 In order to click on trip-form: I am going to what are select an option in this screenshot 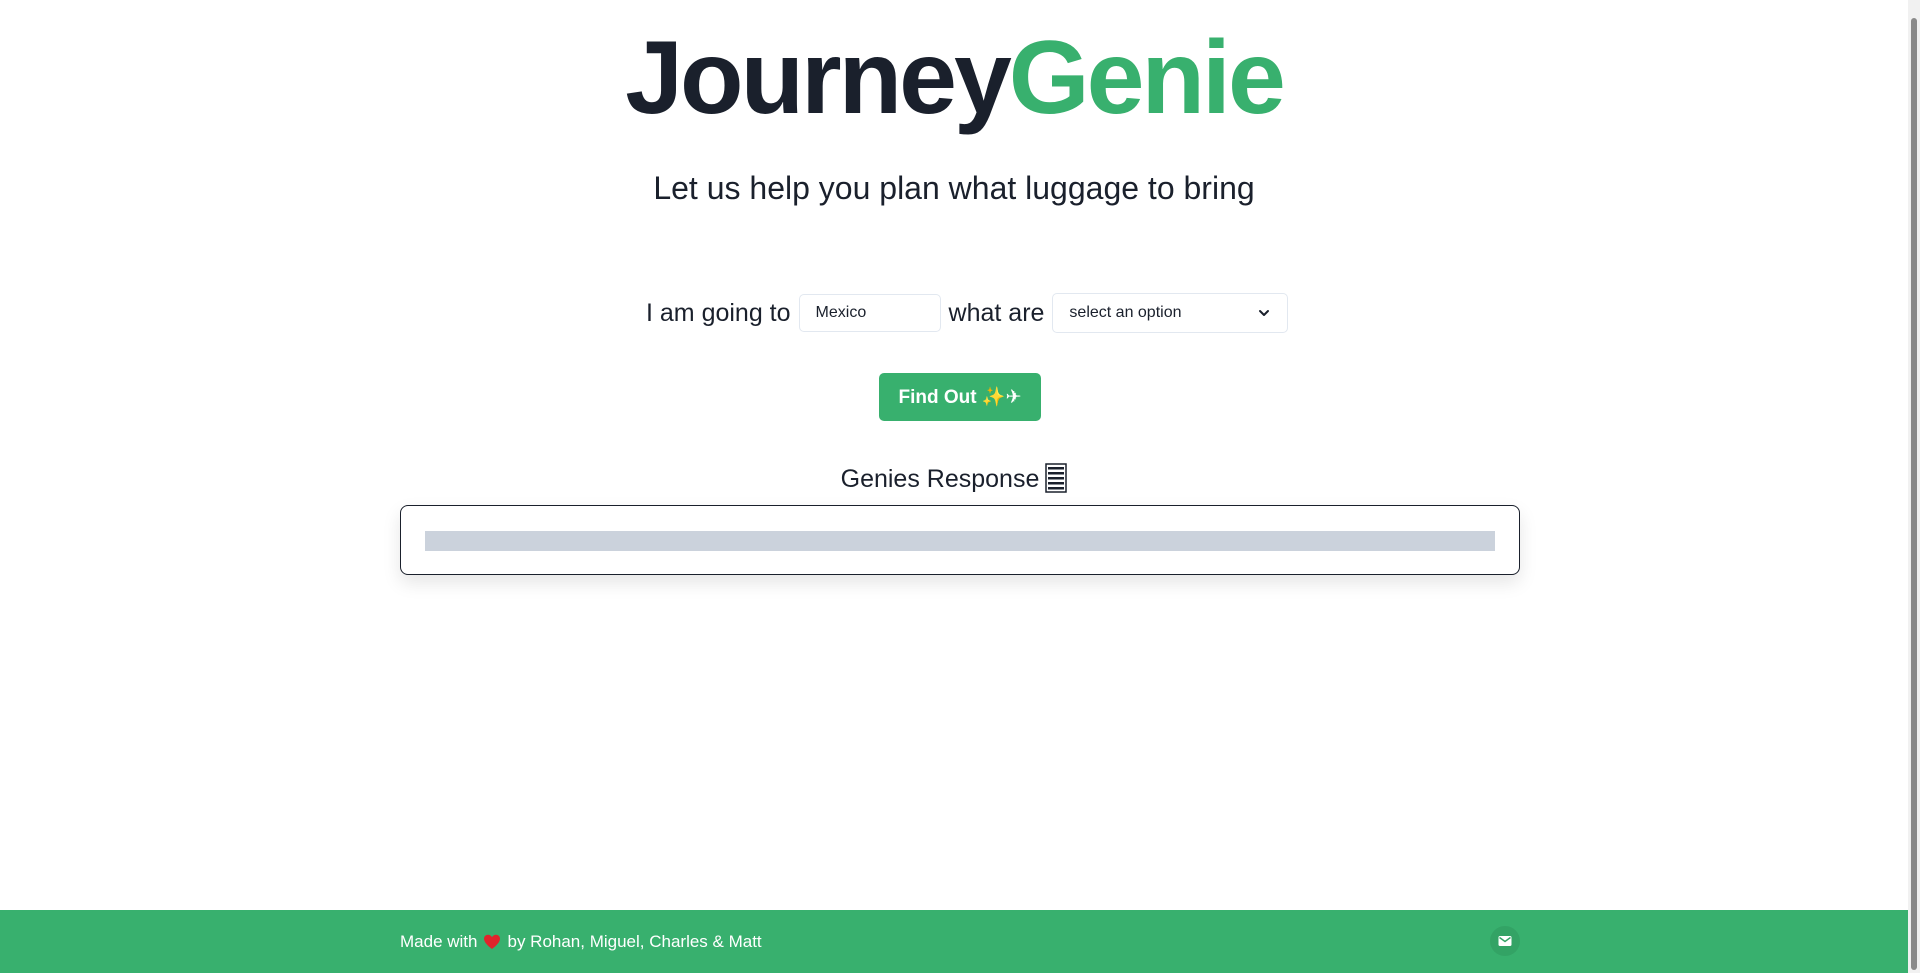, I will do `click(967, 313)`.